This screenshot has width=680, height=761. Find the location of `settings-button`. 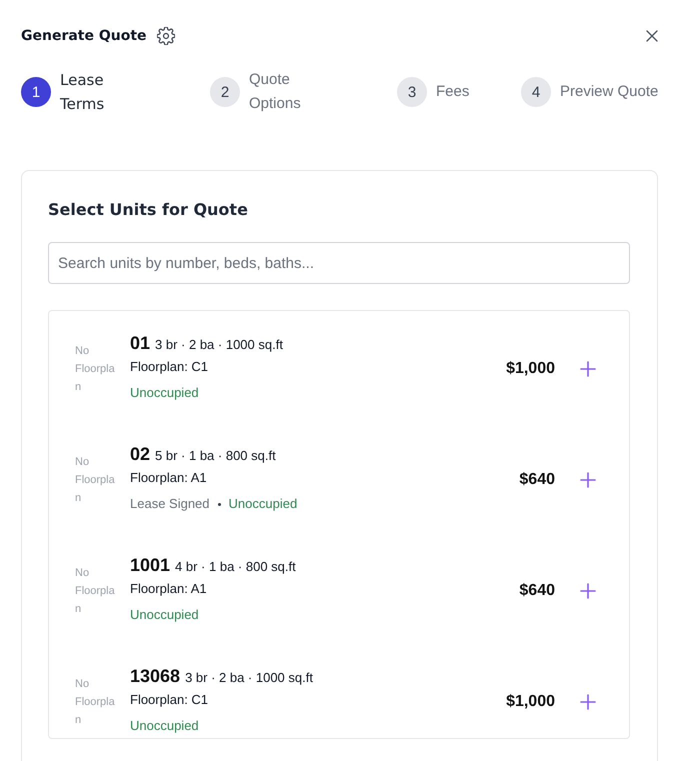

settings-button is located at coordinates (165, 36).